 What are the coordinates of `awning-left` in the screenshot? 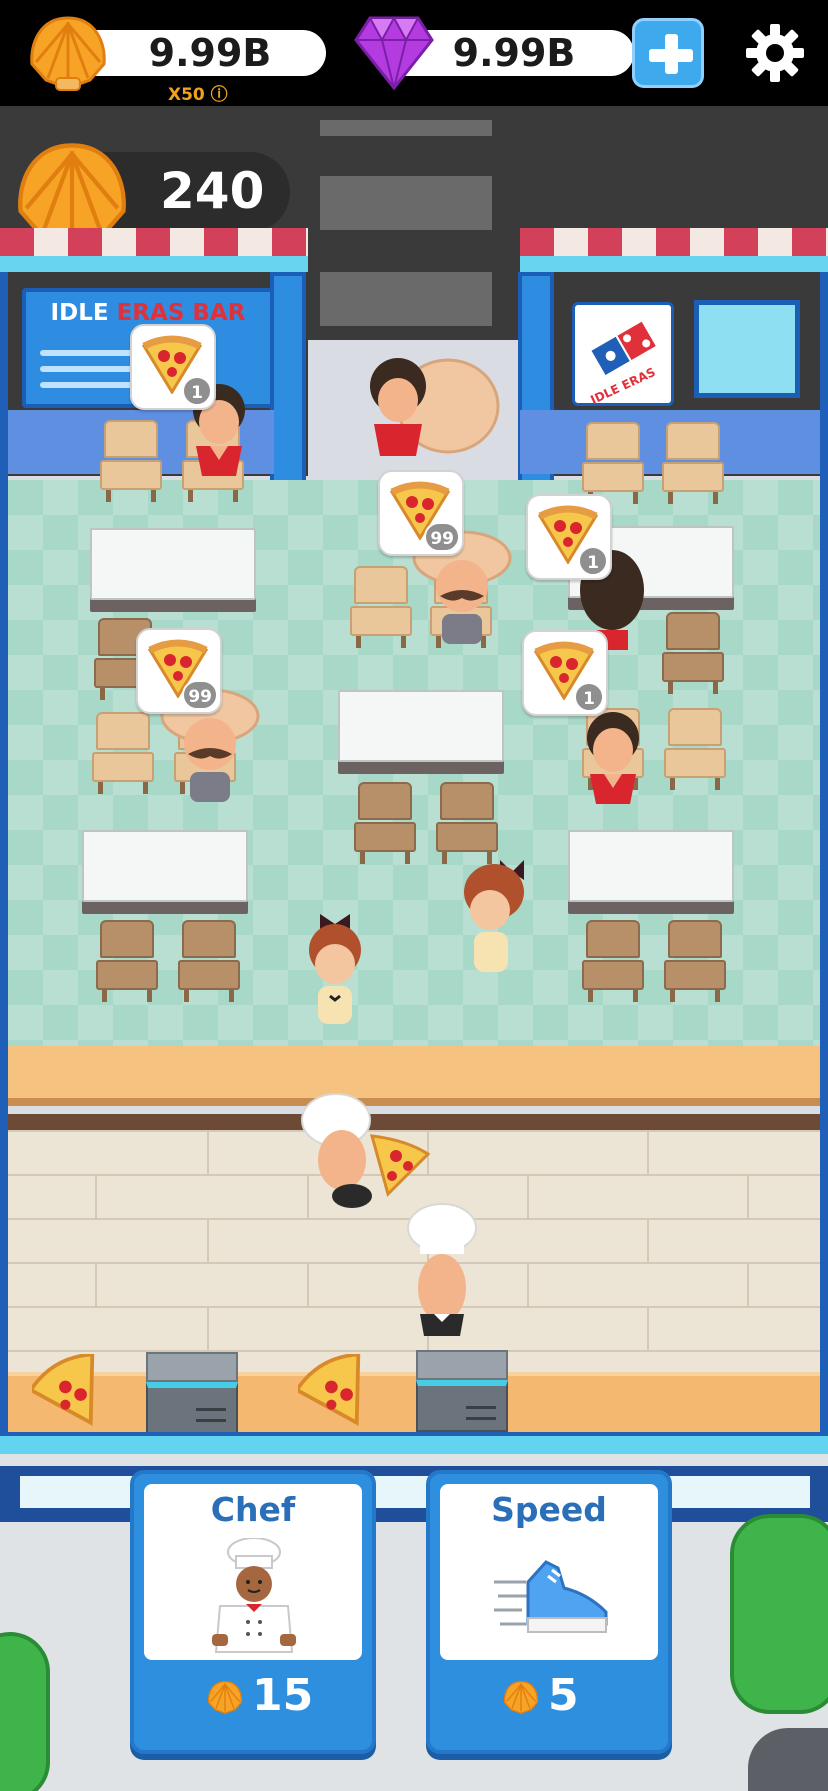 It's located at (154, 242).